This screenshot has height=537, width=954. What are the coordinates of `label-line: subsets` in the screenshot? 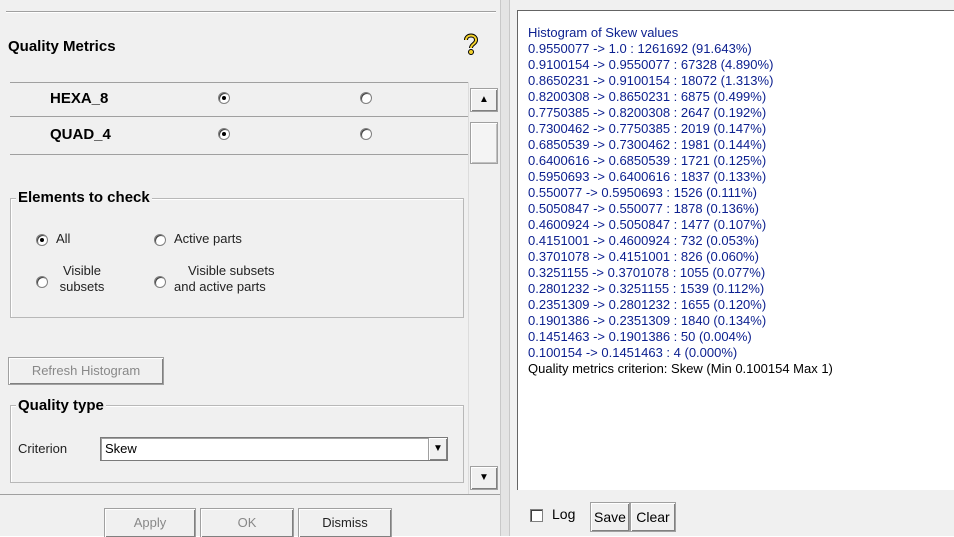 It's located at (82, 286).